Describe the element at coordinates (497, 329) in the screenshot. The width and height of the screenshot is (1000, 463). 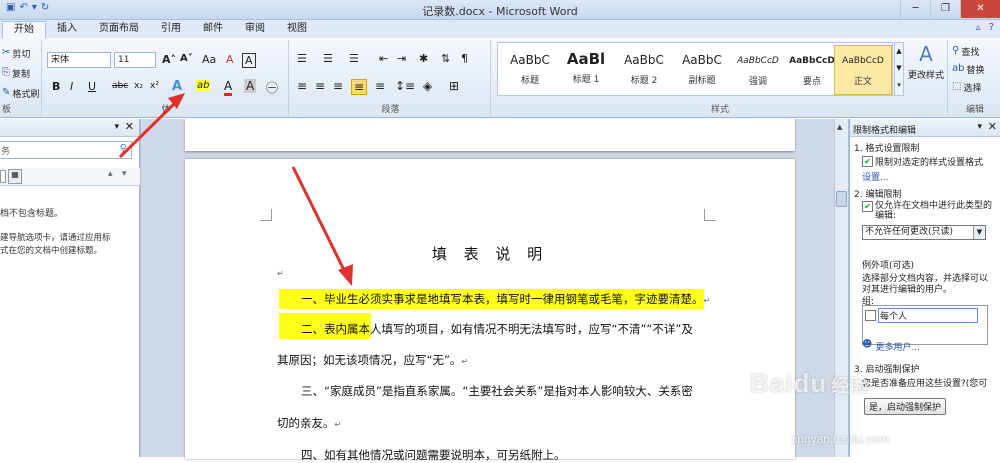
I see `doc-paragraph-2: 二、表内属本人填写的项目，如有情况不明无法填写时，应写“不清”“不详”及` at that location.